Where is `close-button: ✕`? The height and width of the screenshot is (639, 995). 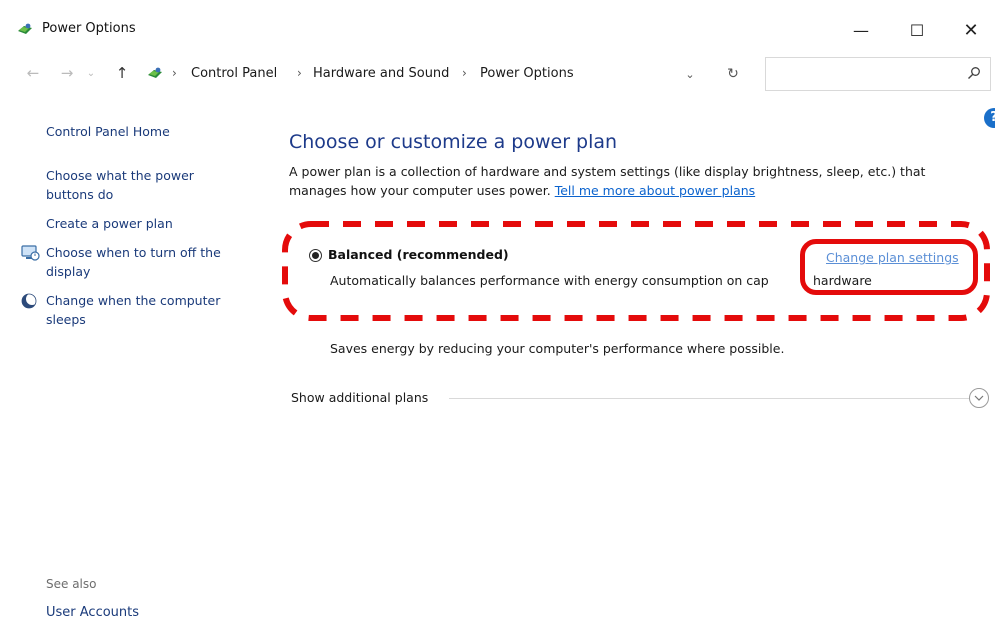
close-button: ✕ is located at coordinates (971, 30).